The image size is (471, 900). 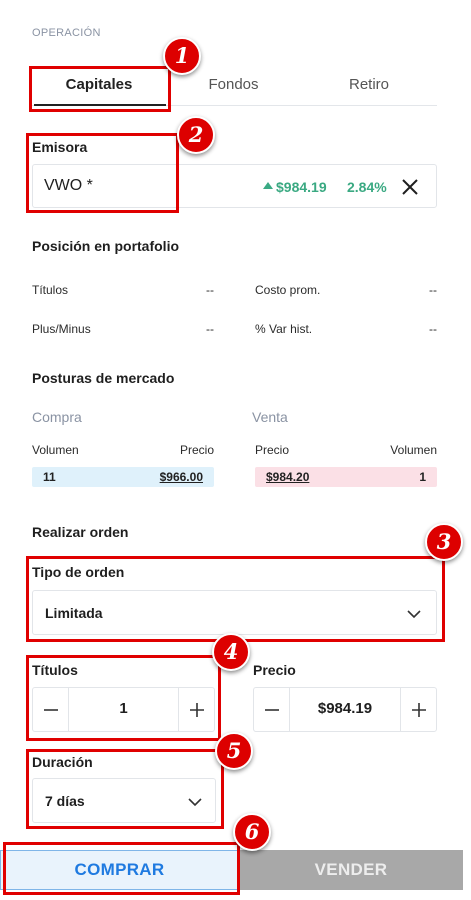 What do you see at coordinates (422, 477) in the screenshot?
I see `sell-volume: 1` at bounding box center [422, 477].